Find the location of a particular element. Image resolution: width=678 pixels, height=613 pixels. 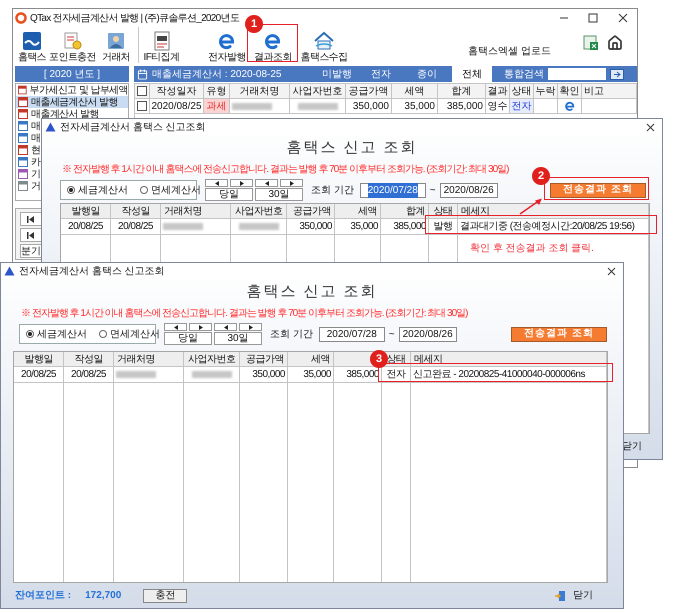

points-label: 잔여포인트 : is located at coordinates (43, 596).